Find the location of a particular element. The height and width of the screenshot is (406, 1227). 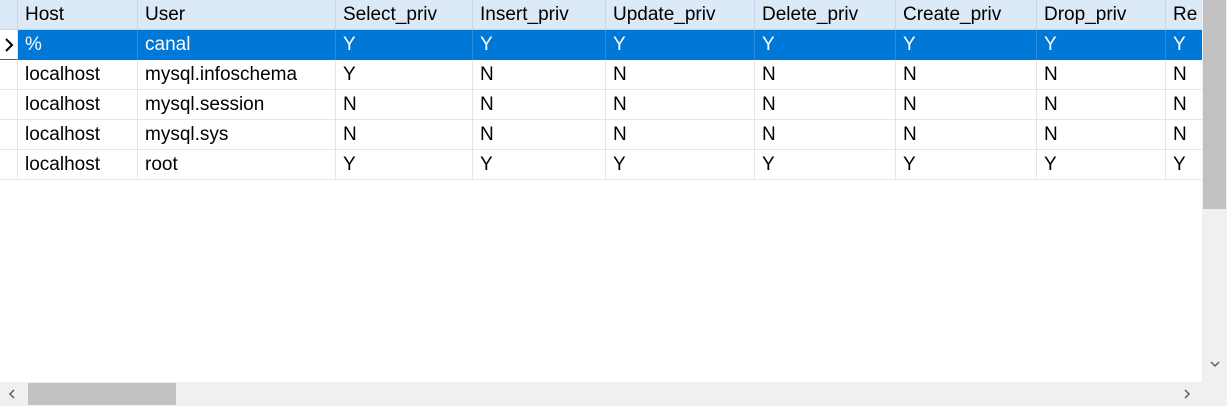

chevron-right-icon is located at coordinates (1187, 394).